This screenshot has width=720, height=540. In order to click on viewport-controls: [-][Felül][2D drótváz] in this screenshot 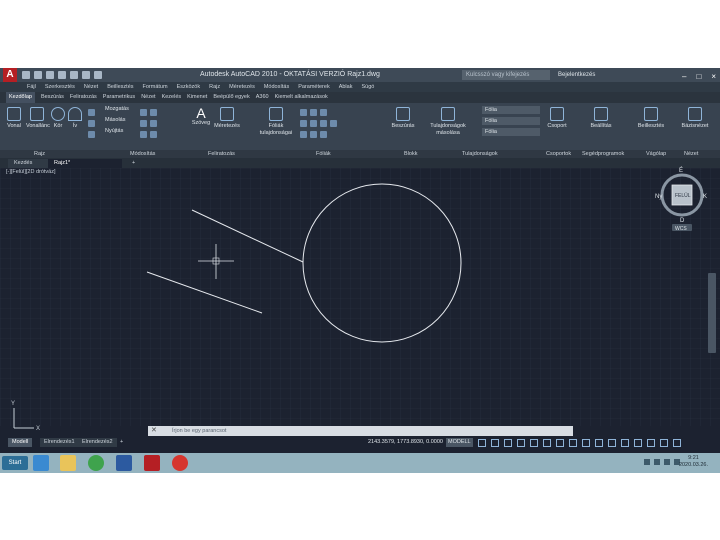, I will do `click(31, 172)`.